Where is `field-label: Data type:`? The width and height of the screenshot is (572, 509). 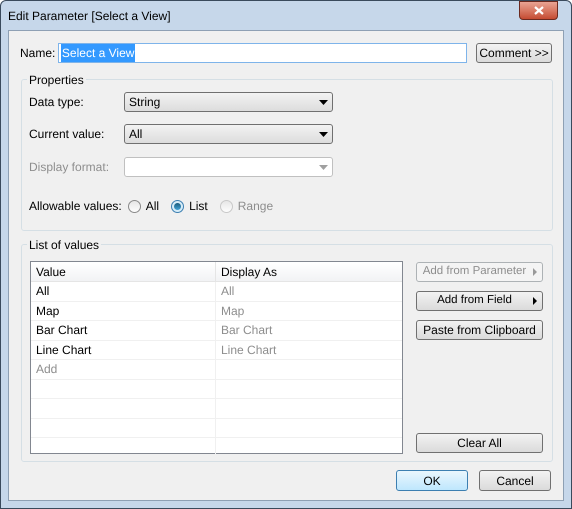 field-label: Data type: is located at coordinates (57, 102).